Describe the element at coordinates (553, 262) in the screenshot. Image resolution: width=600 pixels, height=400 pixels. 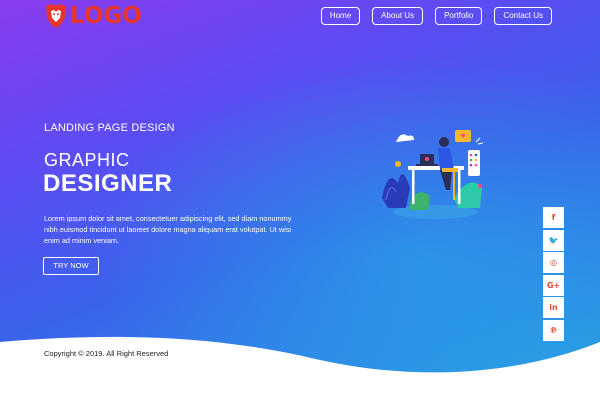
I see `instagram-icon: ◎` at that location.